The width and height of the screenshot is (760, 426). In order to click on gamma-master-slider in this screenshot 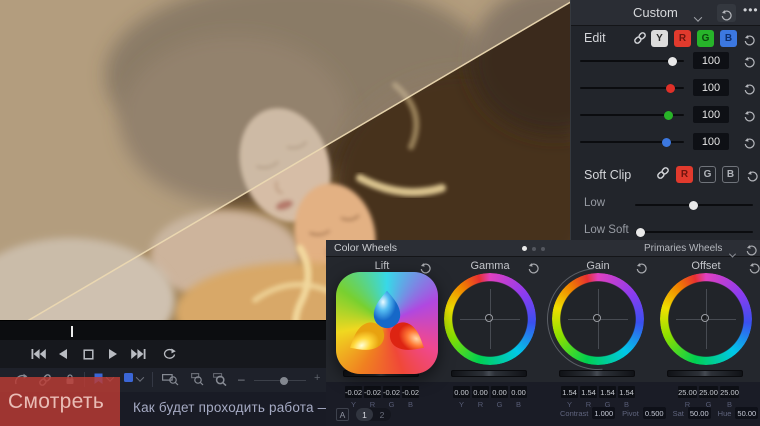, I will do `click(489, 373)`.